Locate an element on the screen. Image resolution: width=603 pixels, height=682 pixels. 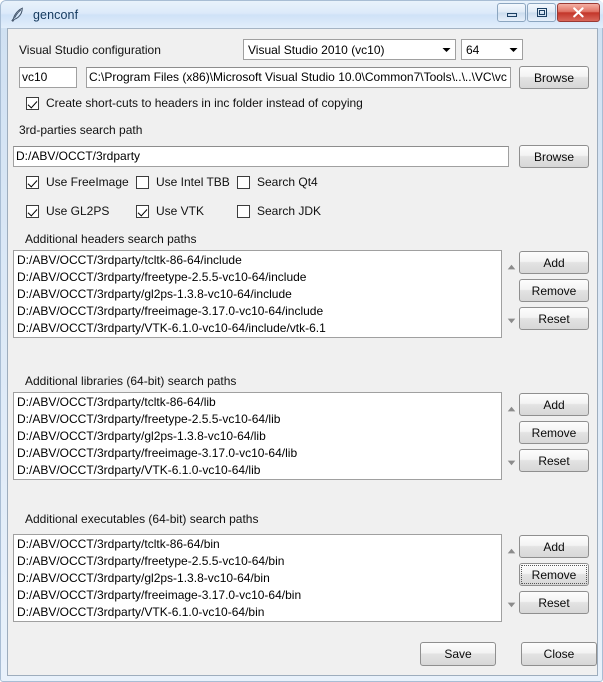
executables-reset-button: Reset is located at coordinates (554, 602).